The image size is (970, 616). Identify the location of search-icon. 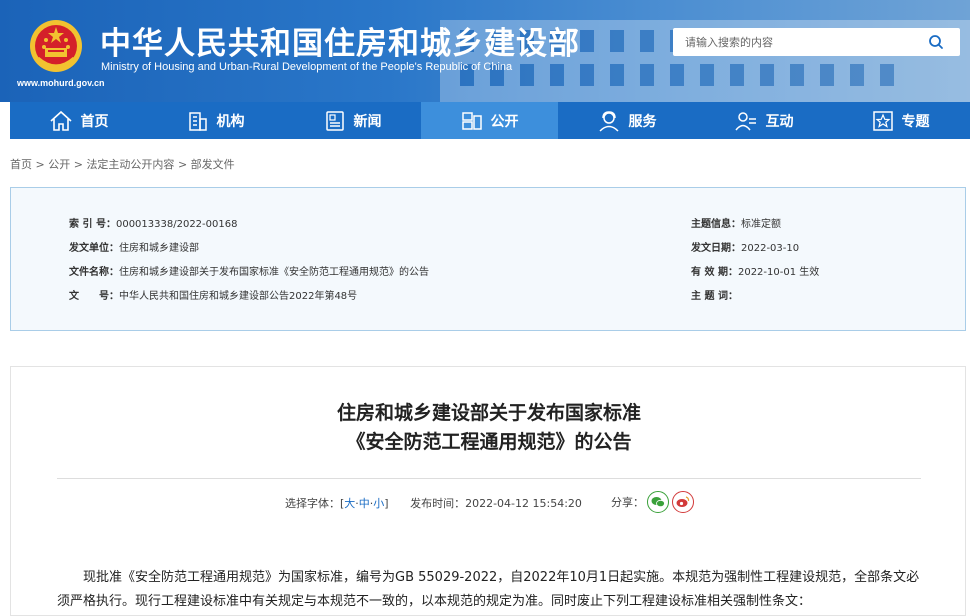
(936, 42).